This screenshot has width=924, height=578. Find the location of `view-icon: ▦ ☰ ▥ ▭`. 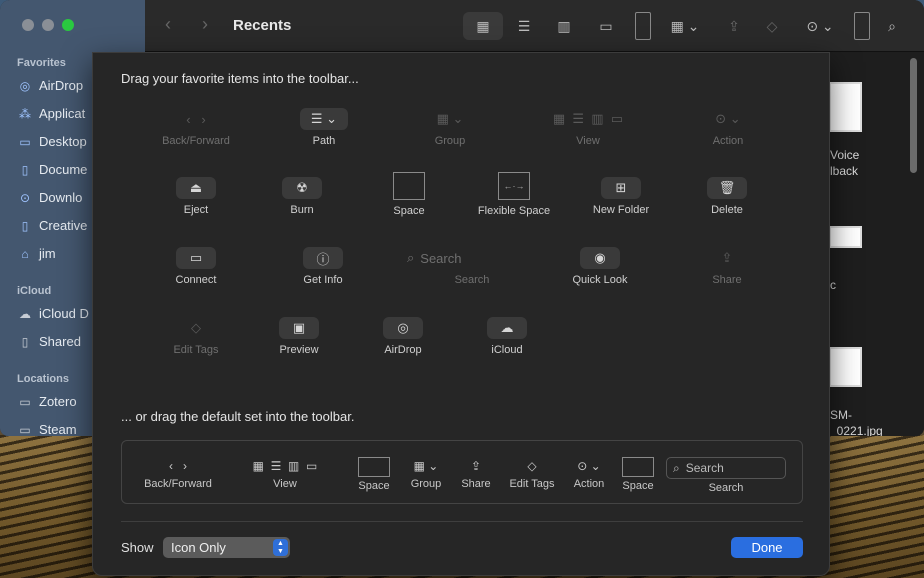

view-icon: ▦ ☰ ▥ ▭ is located at coordinates (588, 118).